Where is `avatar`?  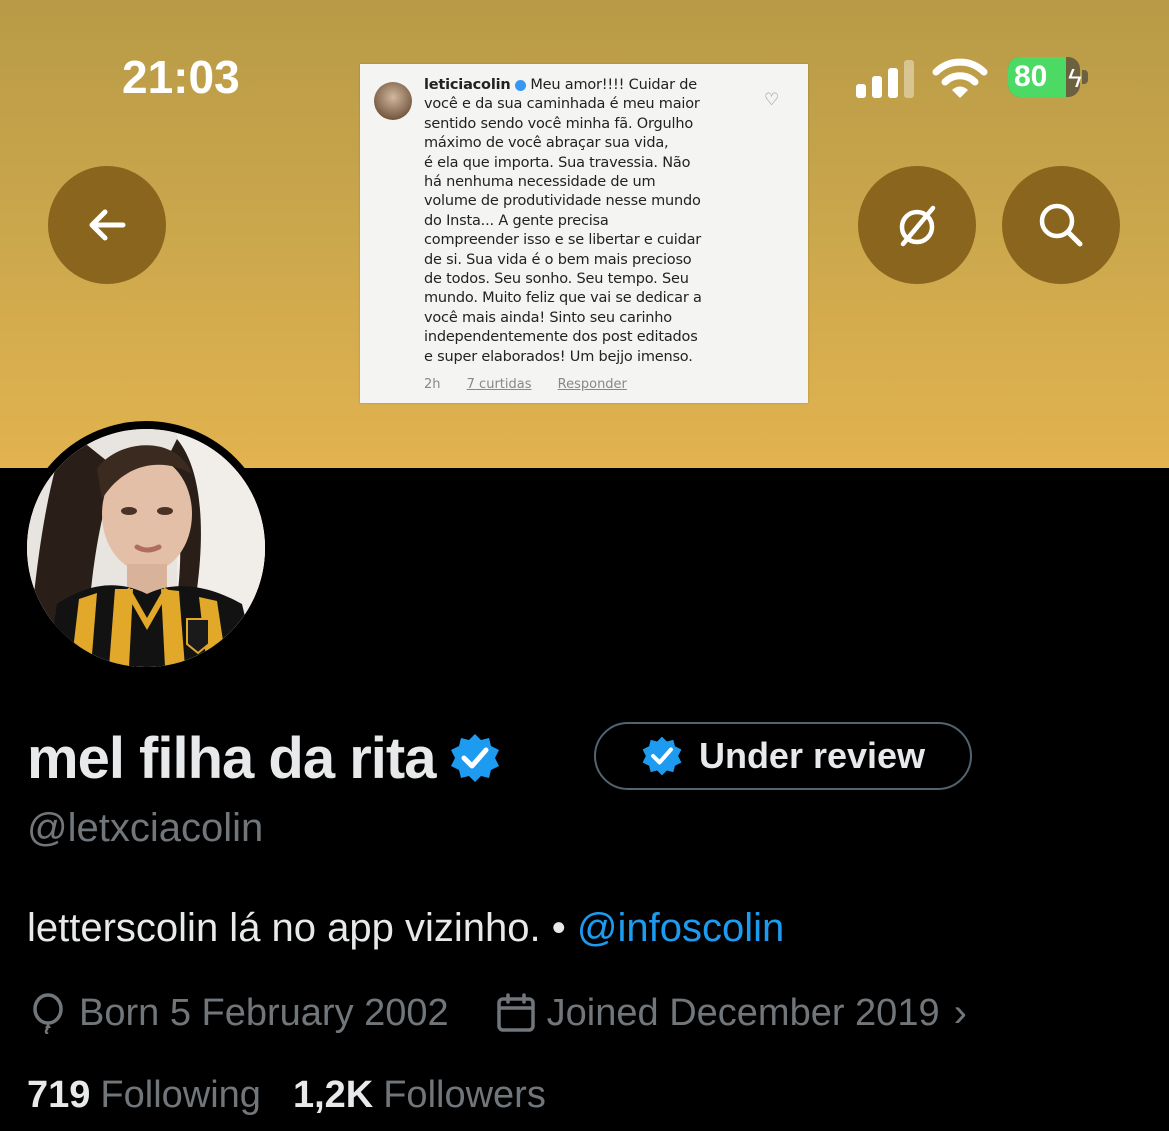
avatar is located at coordinates (146, 548).